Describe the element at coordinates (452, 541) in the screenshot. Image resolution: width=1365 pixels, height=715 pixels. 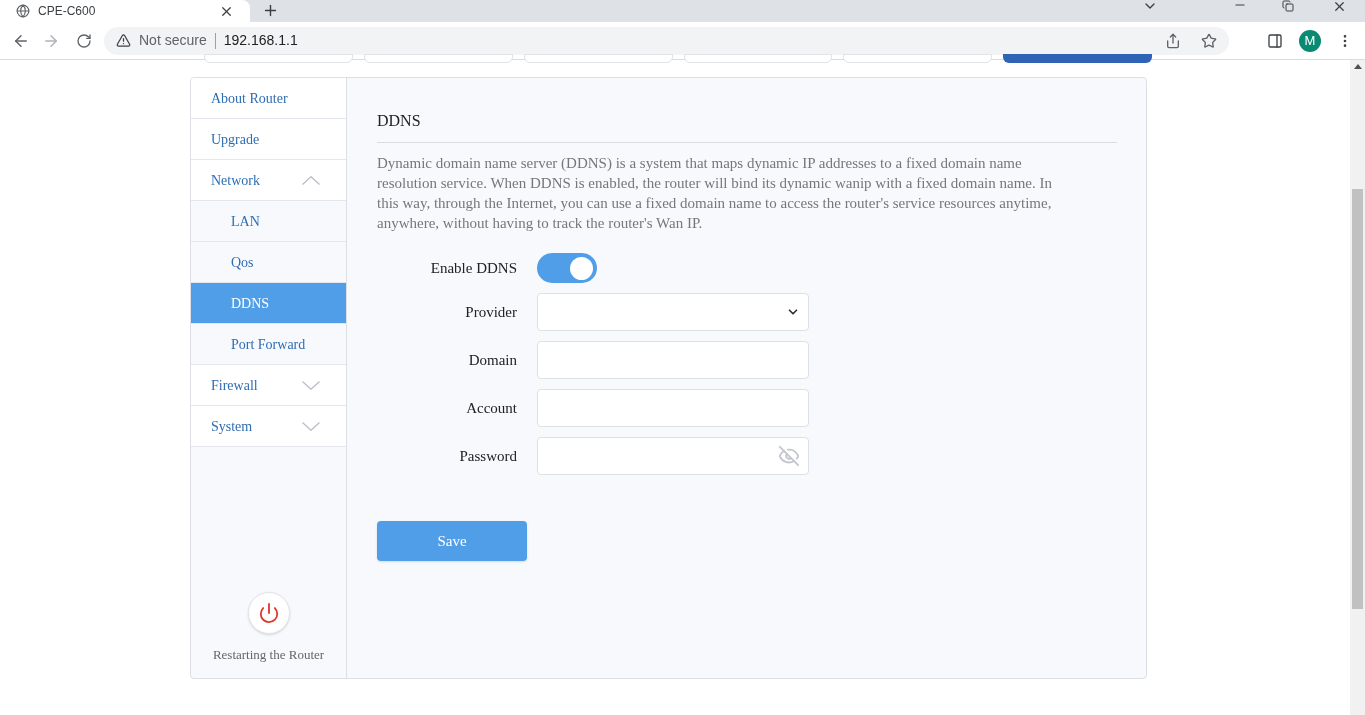
I see `save-button: Save` at that location.